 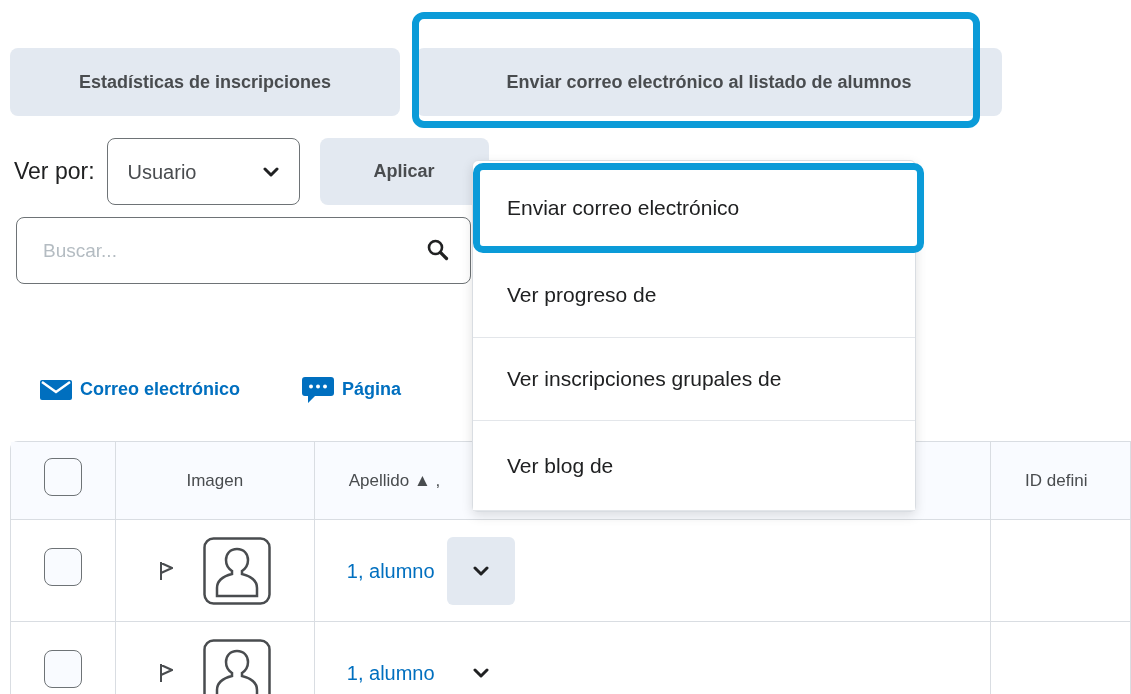 What do you see at coordinates (215, 480) in the screenshot?
I see `column-header: Imagen` at bounding box center [215, 480].